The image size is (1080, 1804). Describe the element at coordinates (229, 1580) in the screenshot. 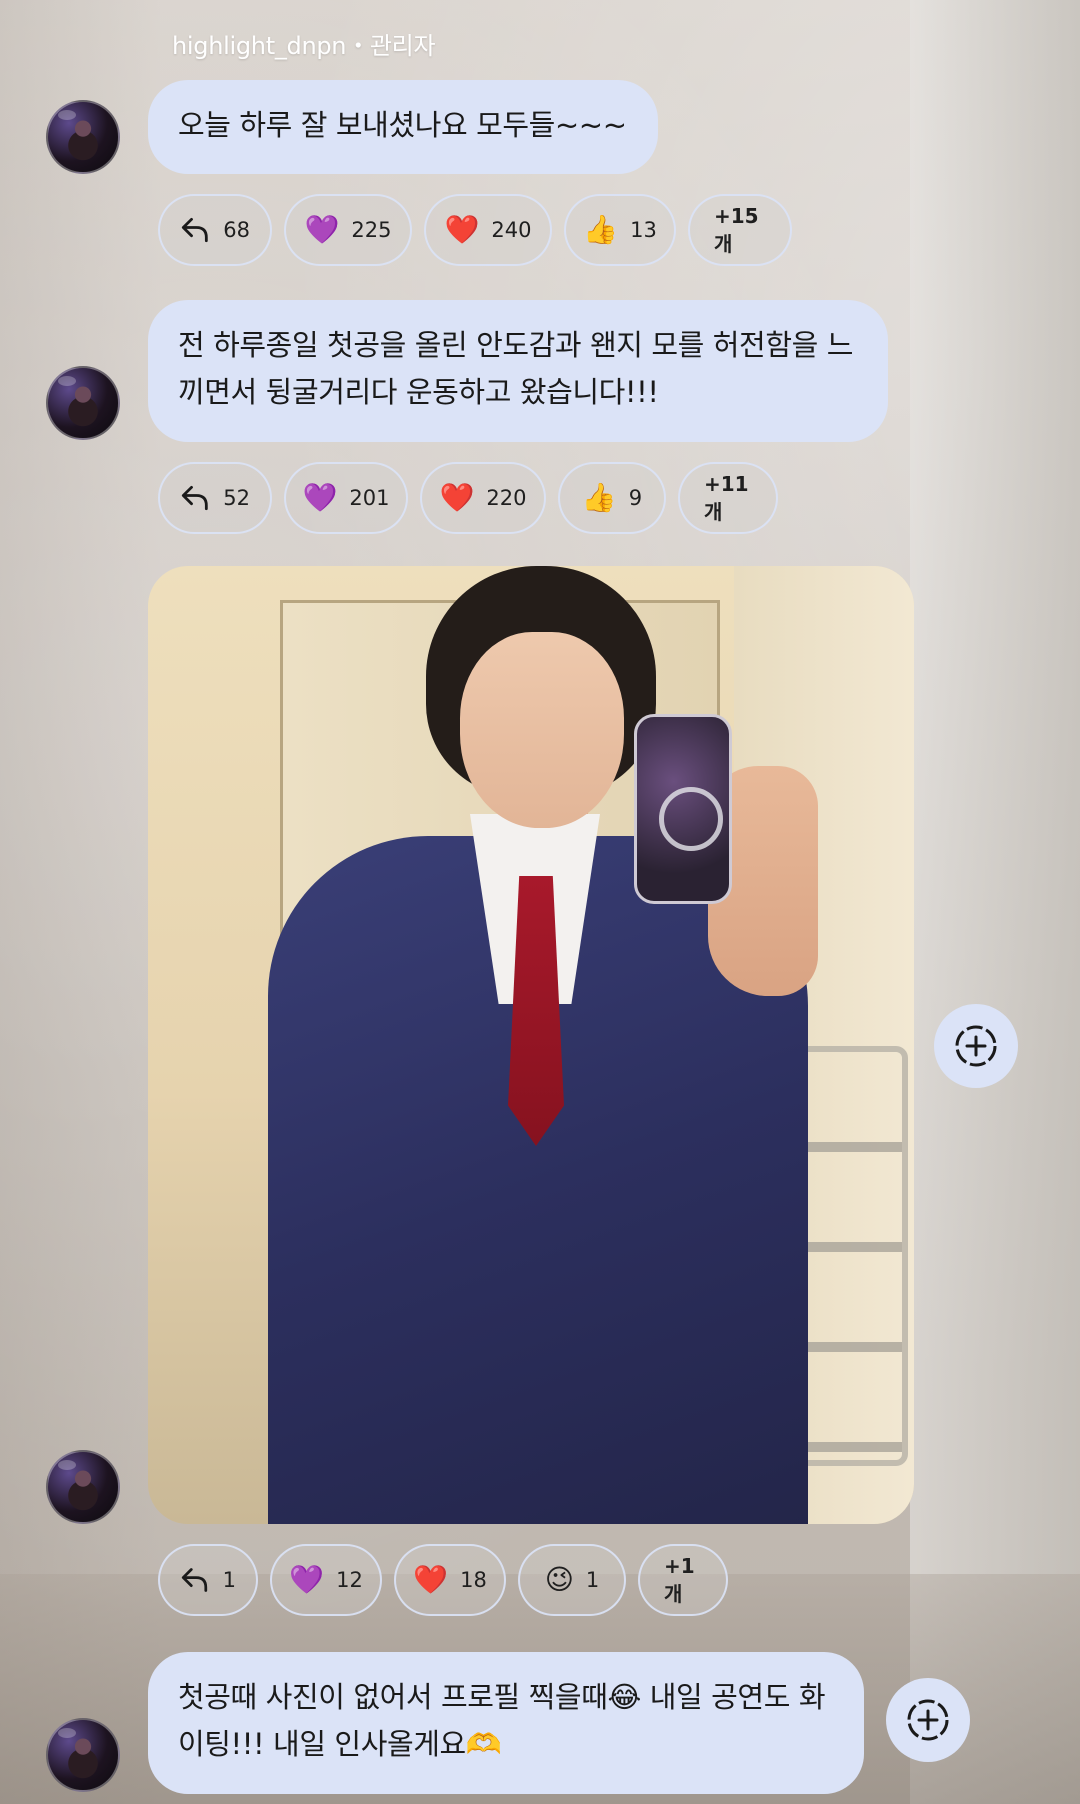

I see `reply-count: 1` at that location.